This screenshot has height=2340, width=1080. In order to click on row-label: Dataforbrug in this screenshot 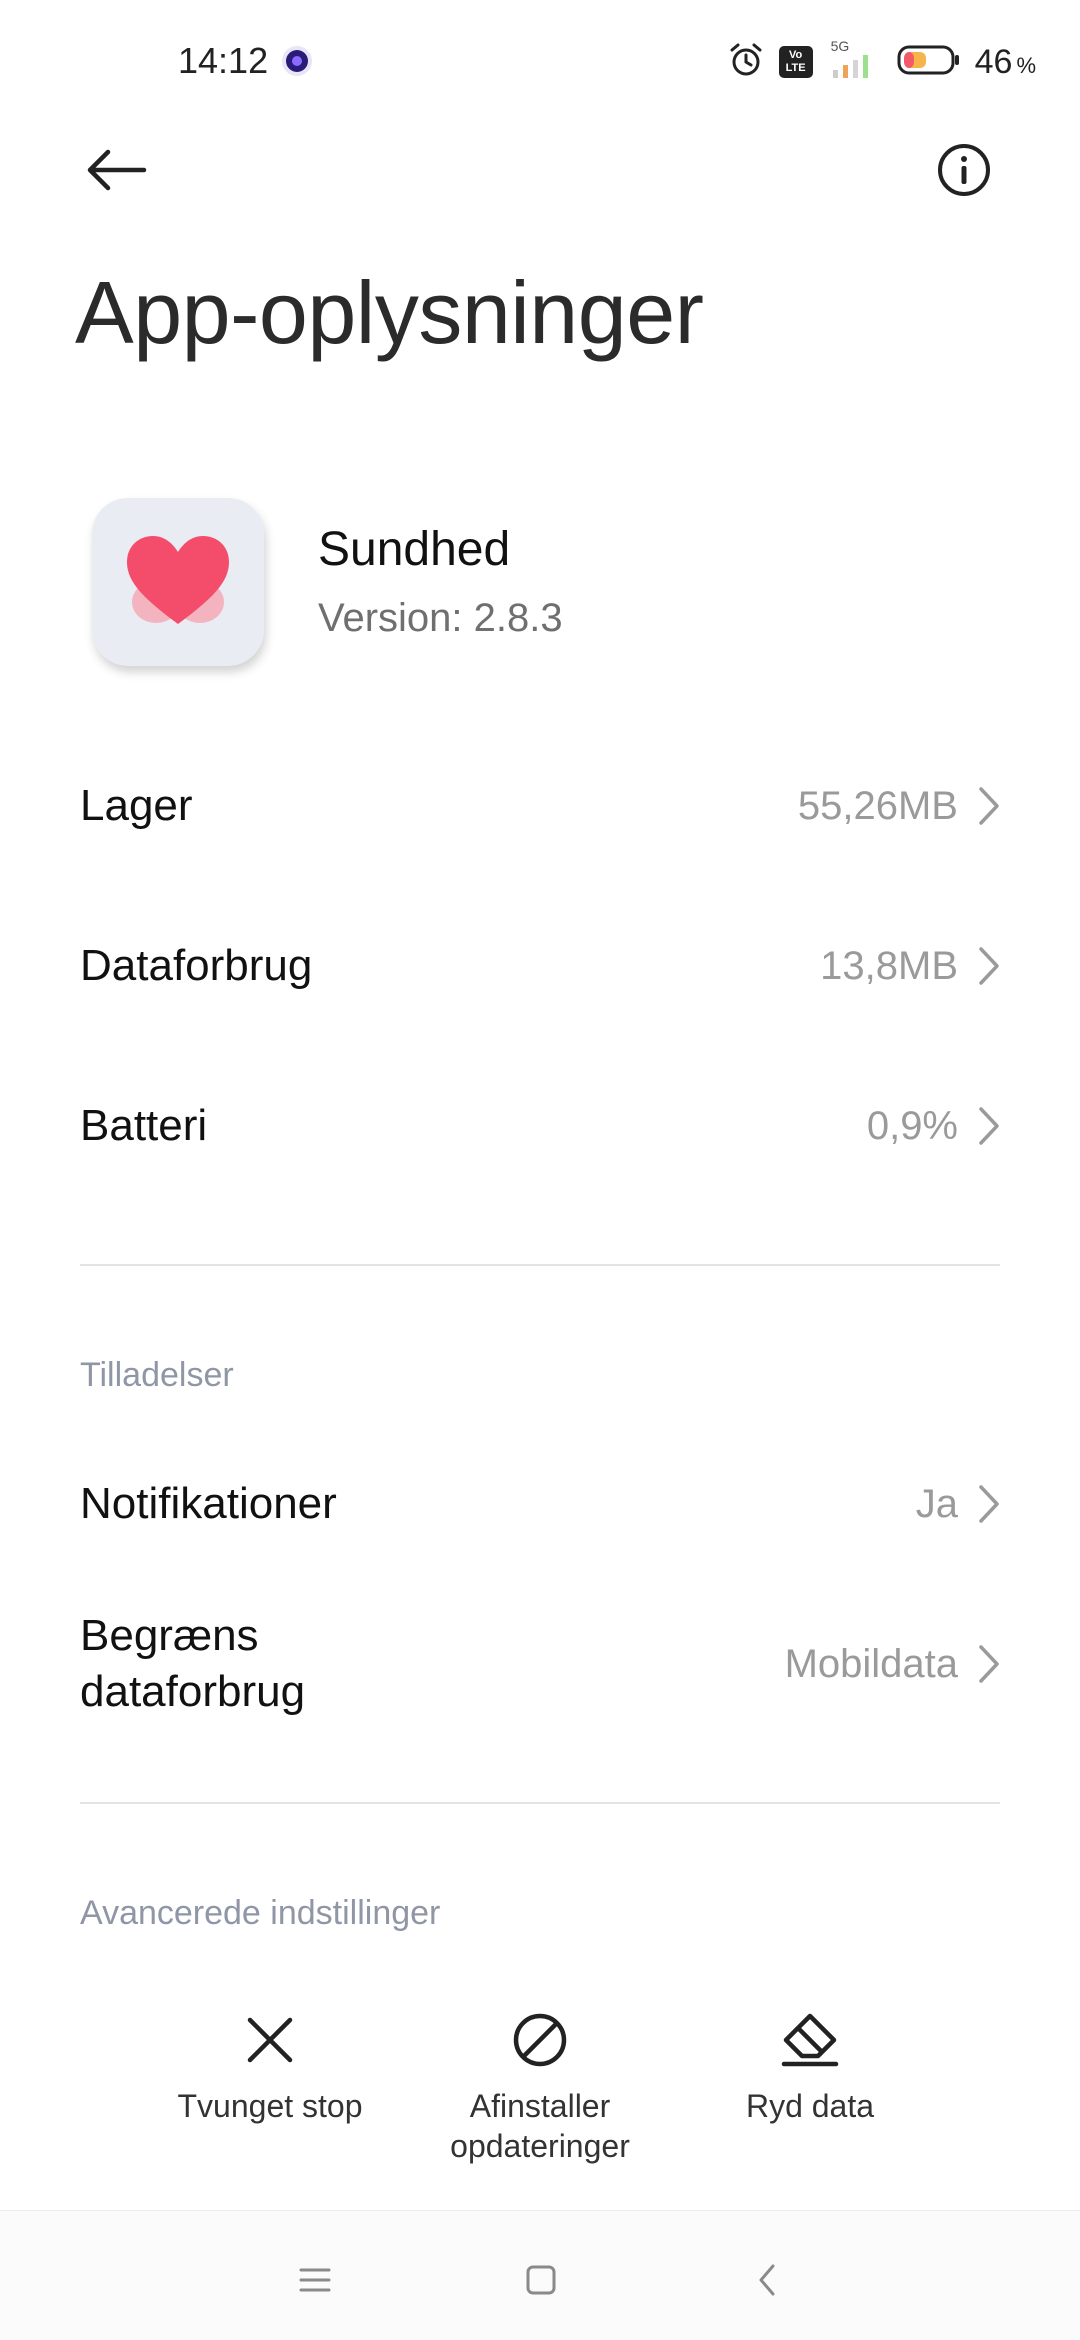, I will do `click(196, 965)`.